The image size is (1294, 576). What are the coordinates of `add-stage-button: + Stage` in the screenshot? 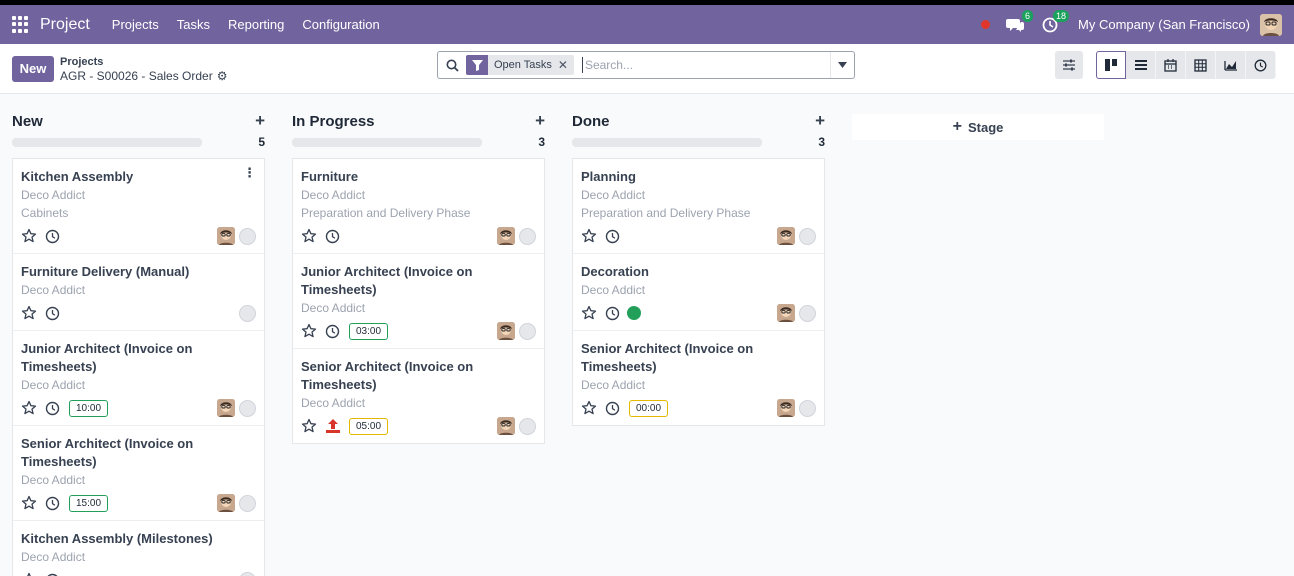 It's located at (978, 127).